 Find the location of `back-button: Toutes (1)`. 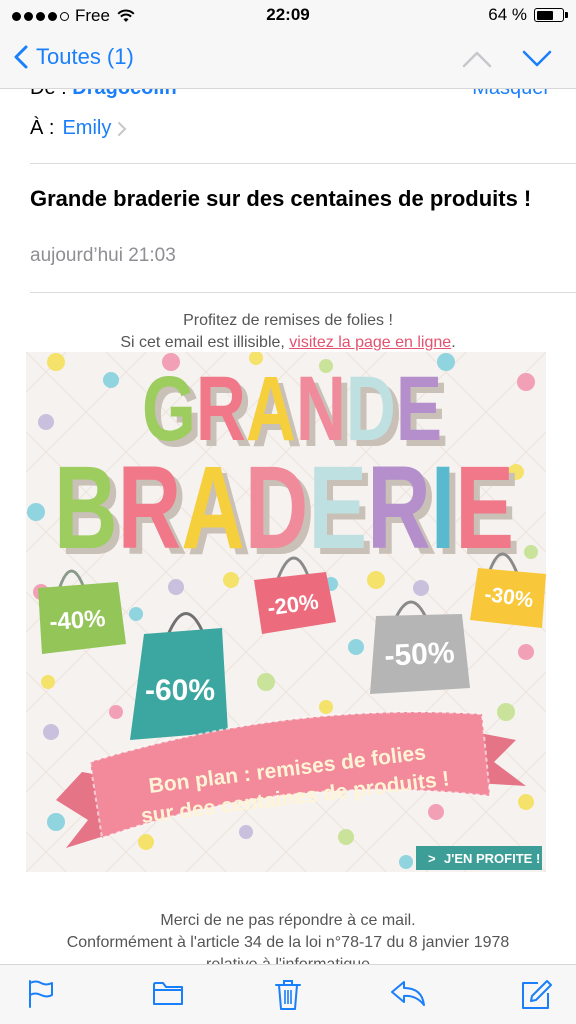

back-button: Toutes (1) is located at coordinates (74, 57).